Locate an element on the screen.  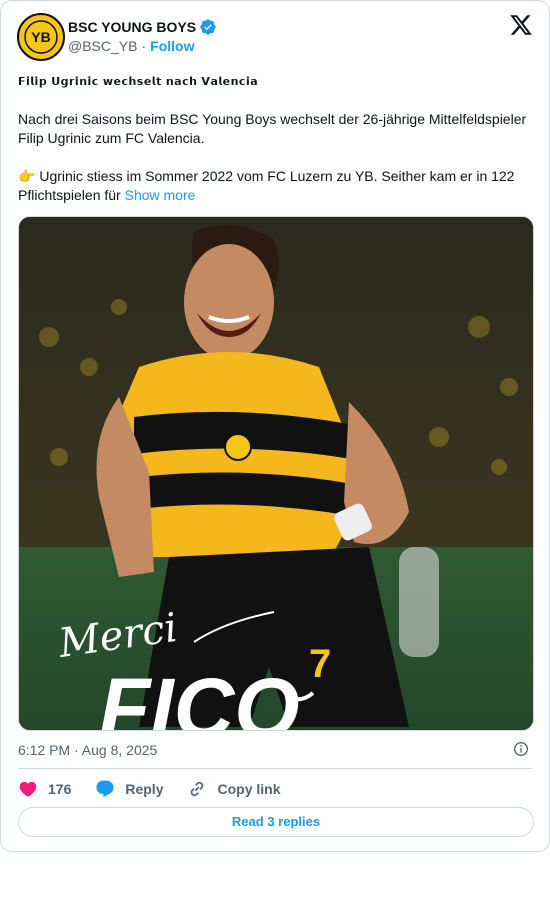
tweet-header: YB BSC YOUNG BOYS @BSC_YB · Follow is located at coordinates (275, 37).